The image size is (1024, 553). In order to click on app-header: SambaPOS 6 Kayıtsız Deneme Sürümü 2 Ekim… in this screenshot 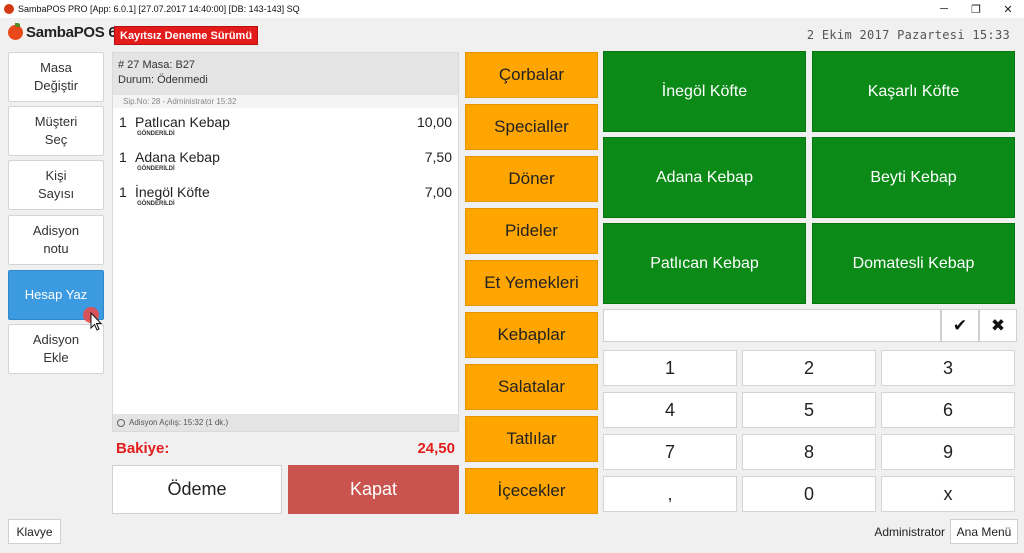, I will do `click(512, 35)`.